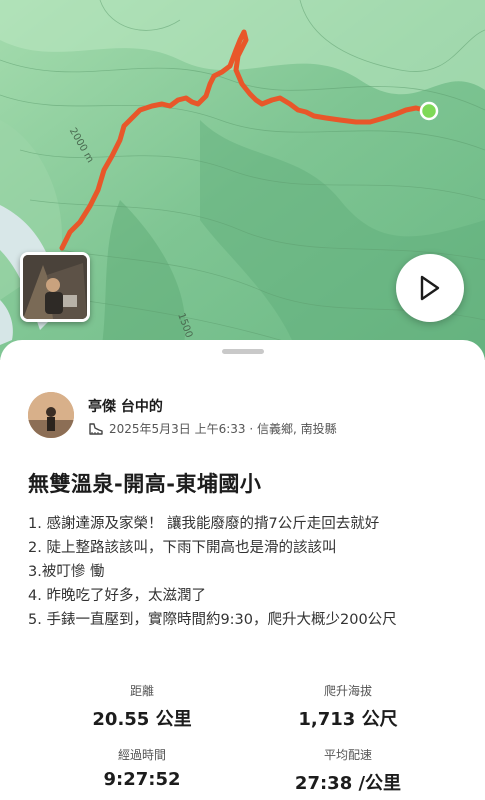 Image resolution: width=485 pixels, height=800 pixels. What do you see at coordinates (347, 691) in the screenshot?
I see `stat-elevation-label: 爬升海拔` at bounding box center [347, 691].